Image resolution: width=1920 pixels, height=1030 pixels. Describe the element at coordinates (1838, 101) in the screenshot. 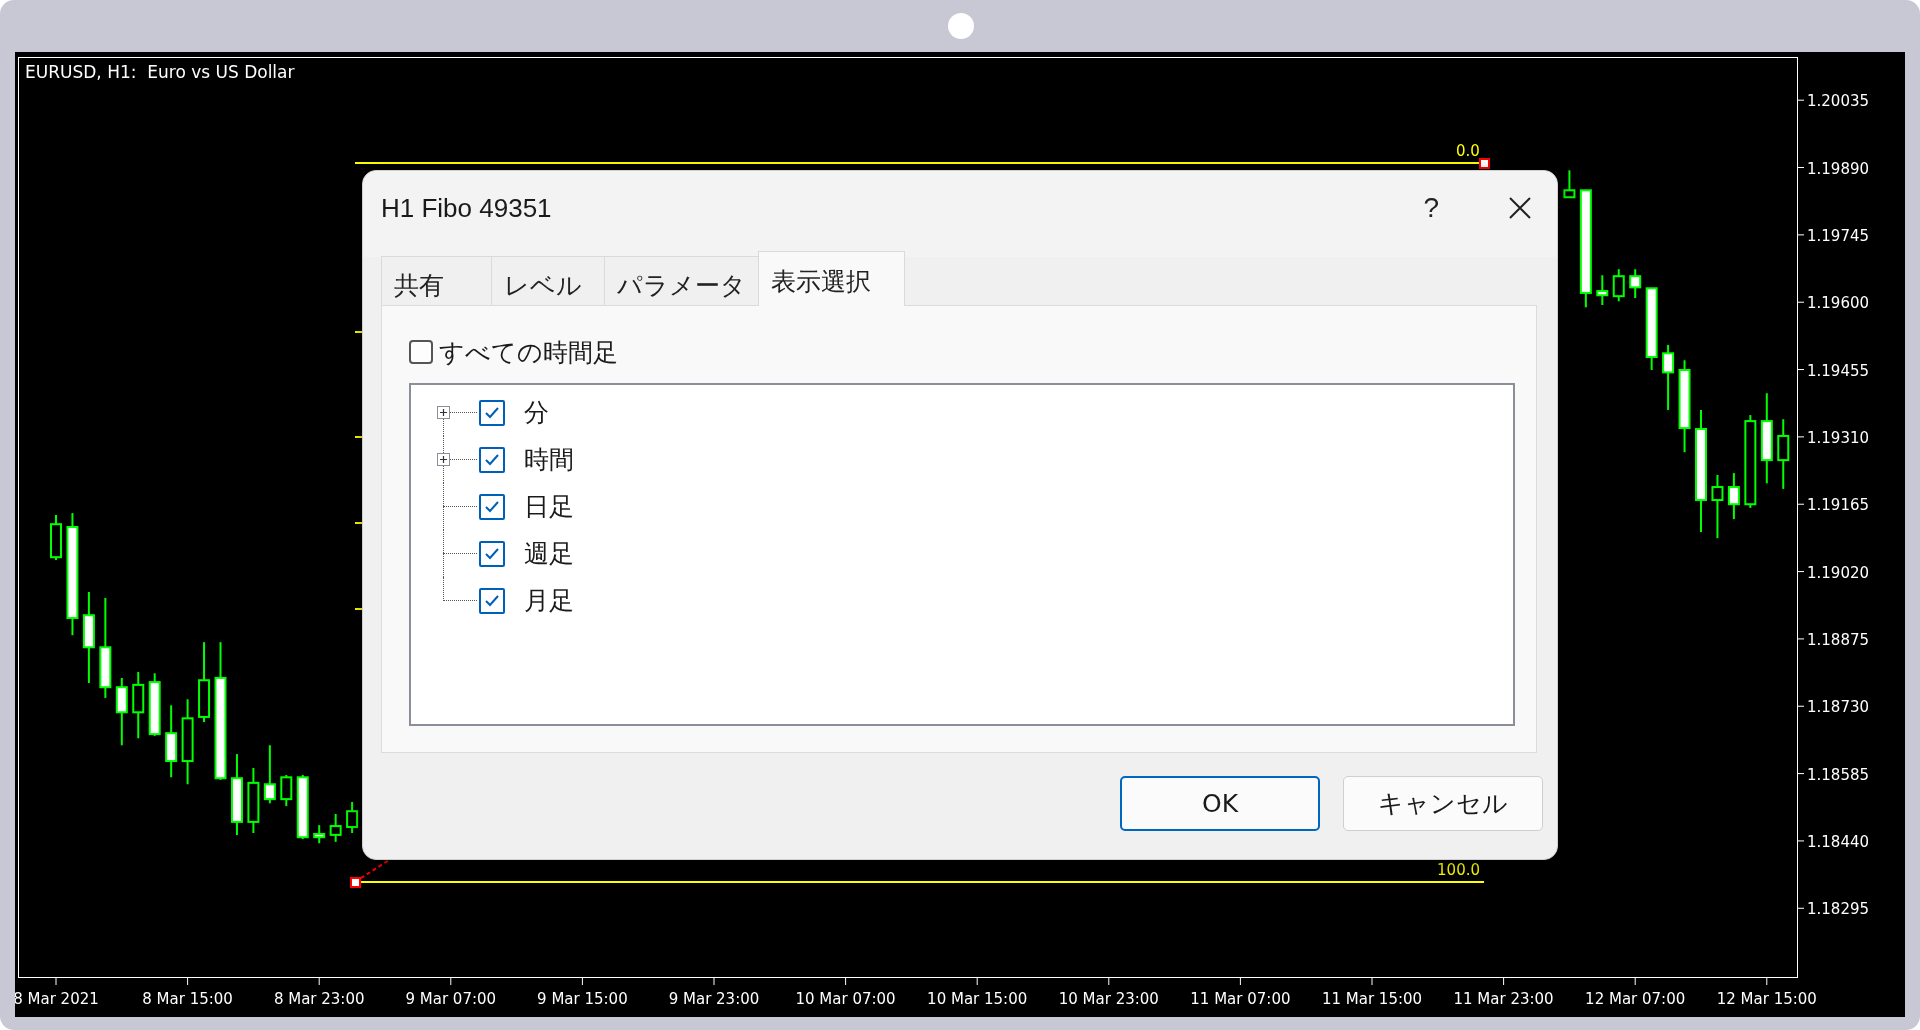

I see `price-label: 1.20035` at that location.